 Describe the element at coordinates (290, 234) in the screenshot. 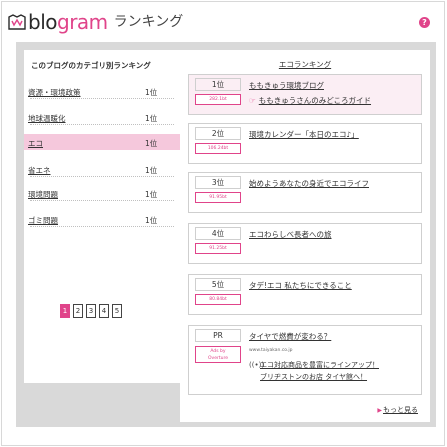

I see `blog-title-link: エコわらしべ長者への旅` at that location.